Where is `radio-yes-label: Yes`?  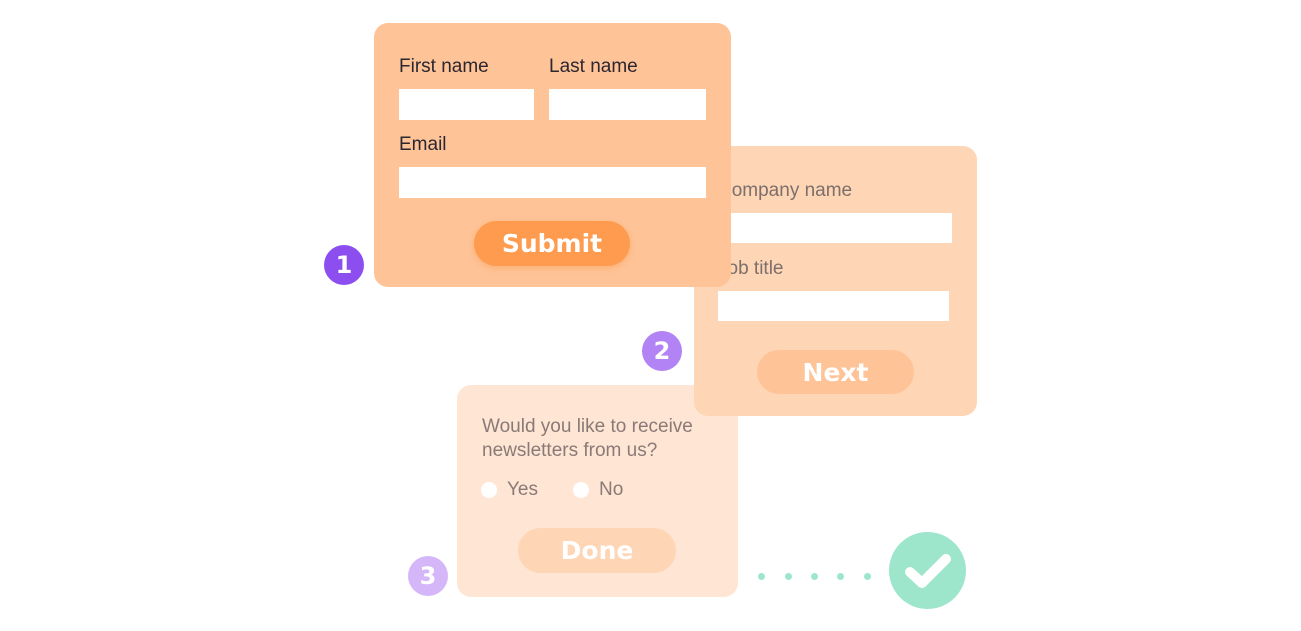
radio-yes-label: Yes is located at coordinates (522, 489).